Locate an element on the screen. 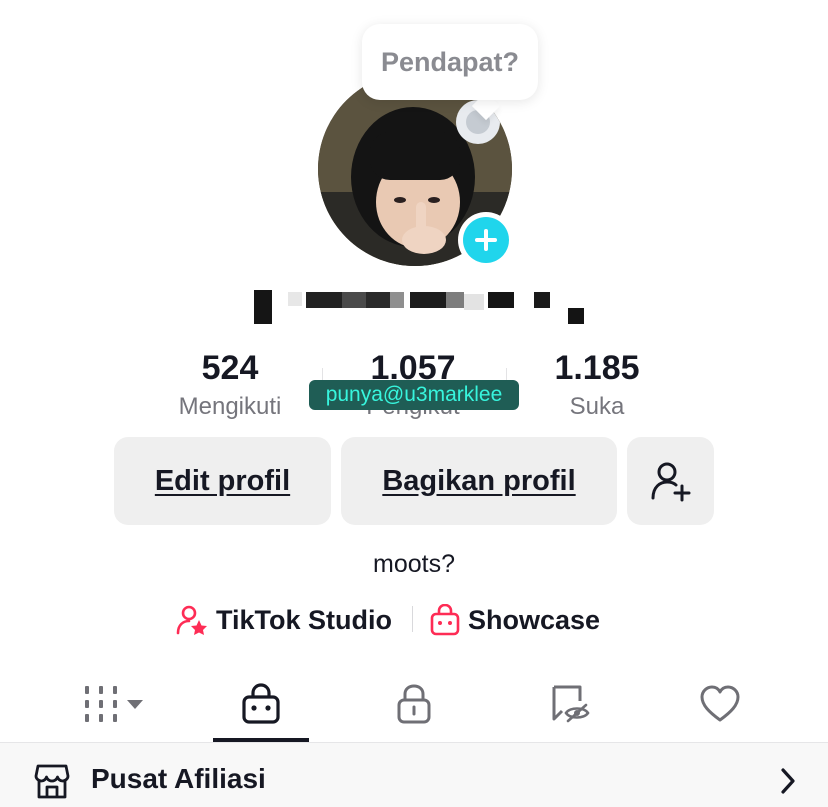  following-count: 524 is located at coordinates (230, 368).